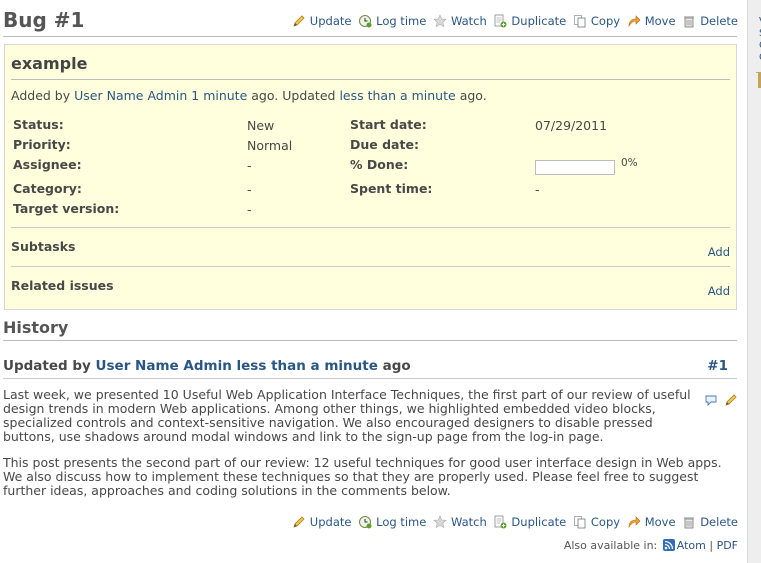 Image resolution: width=761 pixels, height=563 pixels. What do you see at coordinates (370, 266) in the screenshot?
I see `subtasks-divider` at bounding box center [370, 266].